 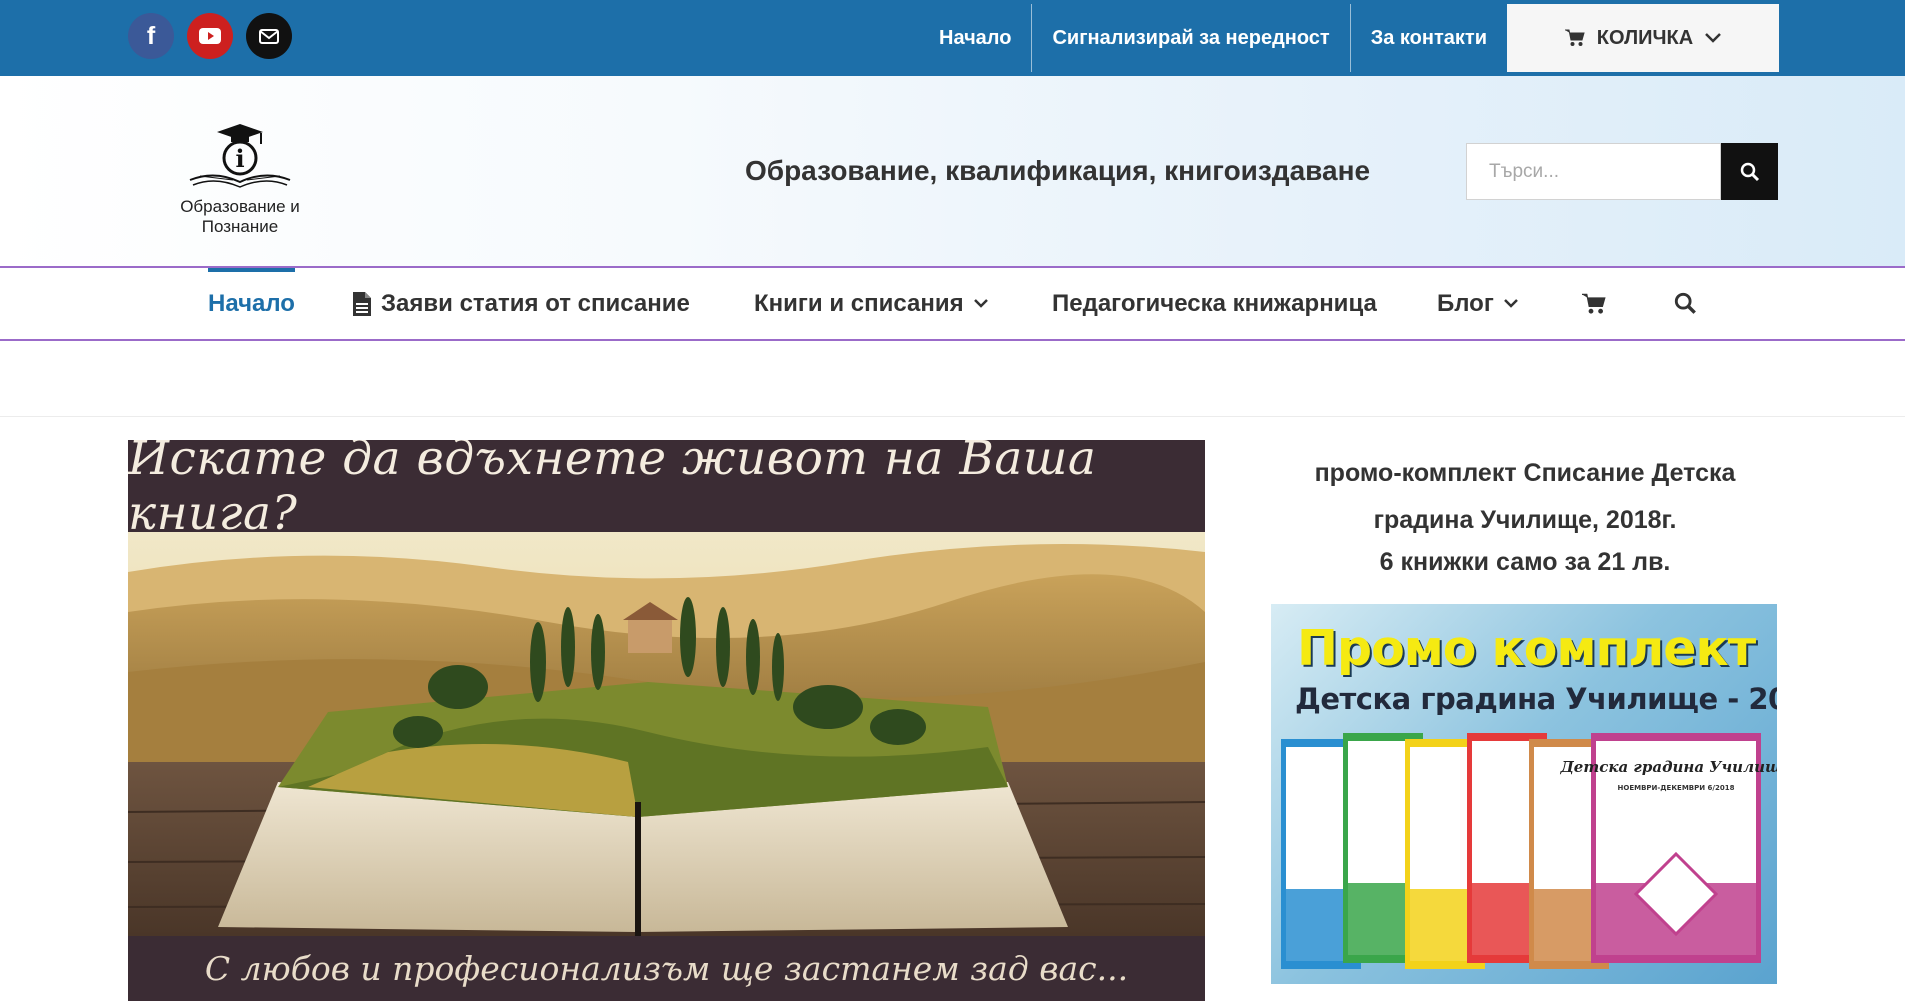 I want to click on hero-title: Искате да вдъхнете живот на Ваша книга?, so click(x=612, y=490).